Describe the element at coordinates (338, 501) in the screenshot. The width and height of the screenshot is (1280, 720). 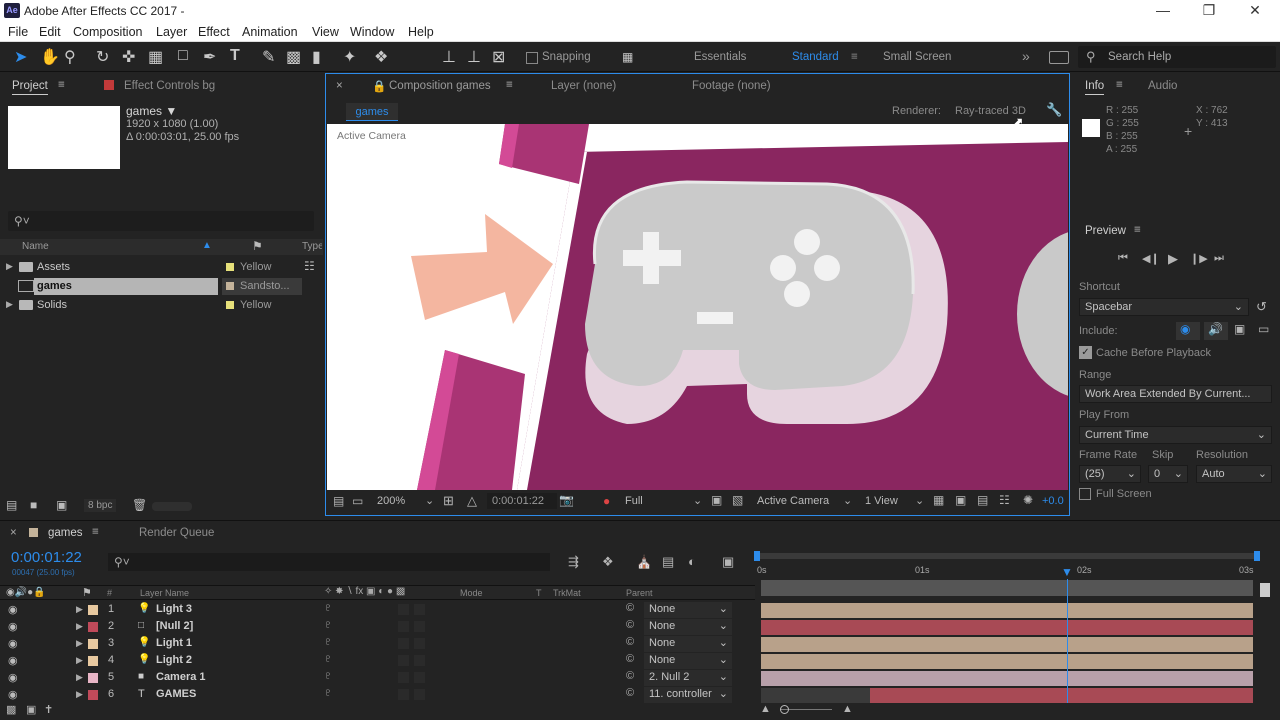
I see `always-preview-icon: ▤` at that location.